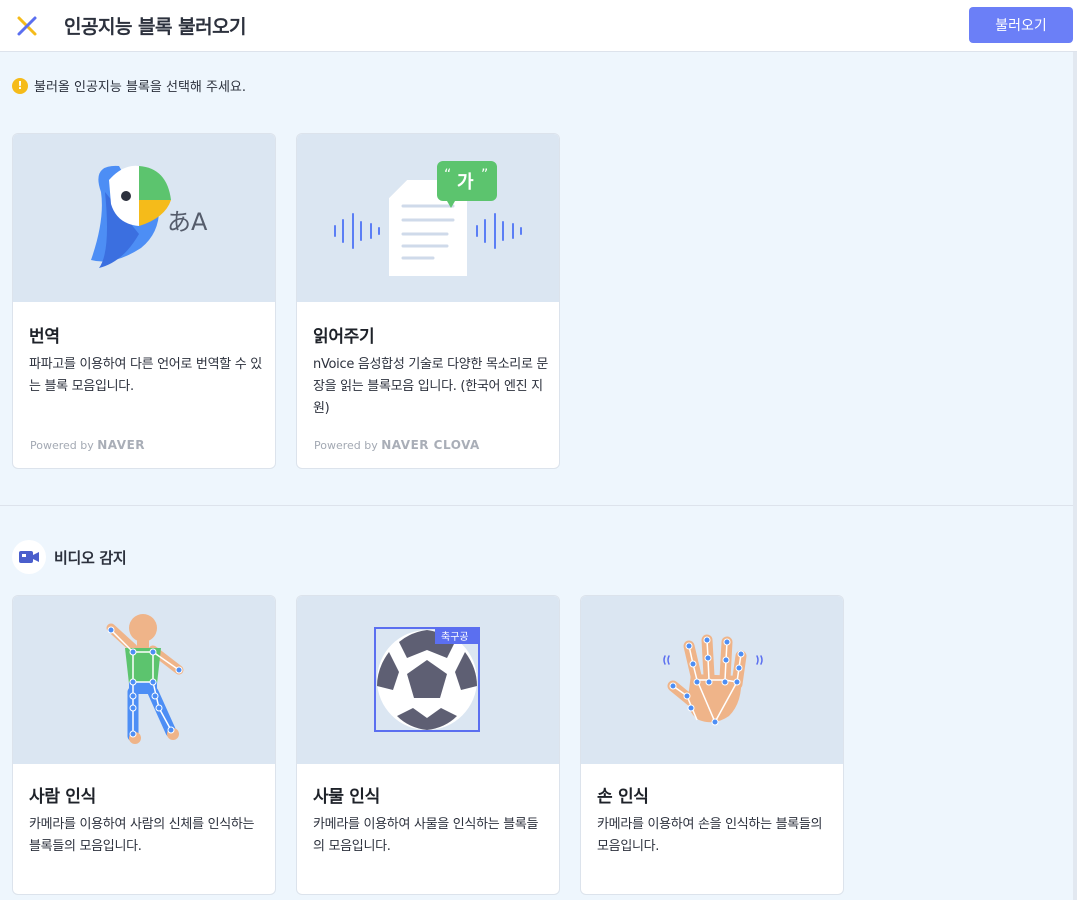 The height and width of the screenshot is (900, 1077). I want to click on header: 인공지능 블록 불러오기 불러오기, so click(538, 26).